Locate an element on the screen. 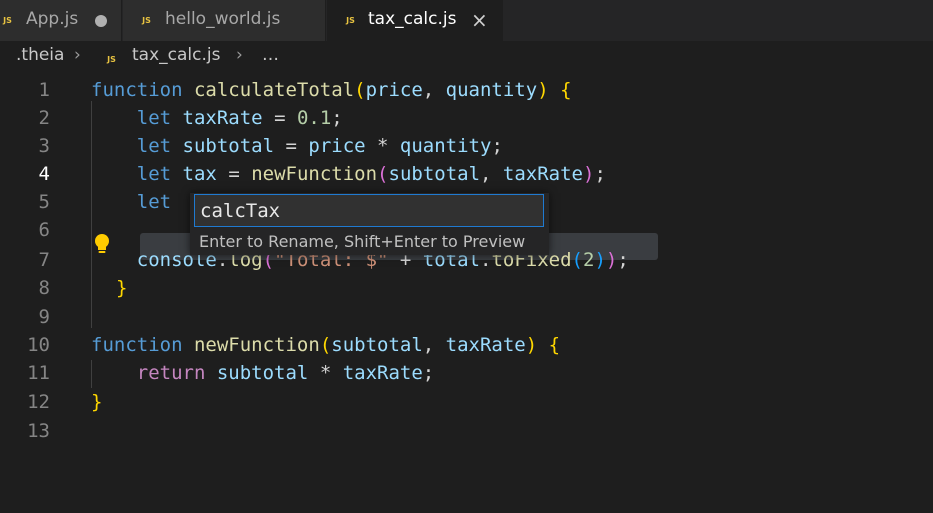 The height and width of the screenshot is (513, 933). code-line: 3 let subtotal = price * quantity; is located at coordinates (466, 146).